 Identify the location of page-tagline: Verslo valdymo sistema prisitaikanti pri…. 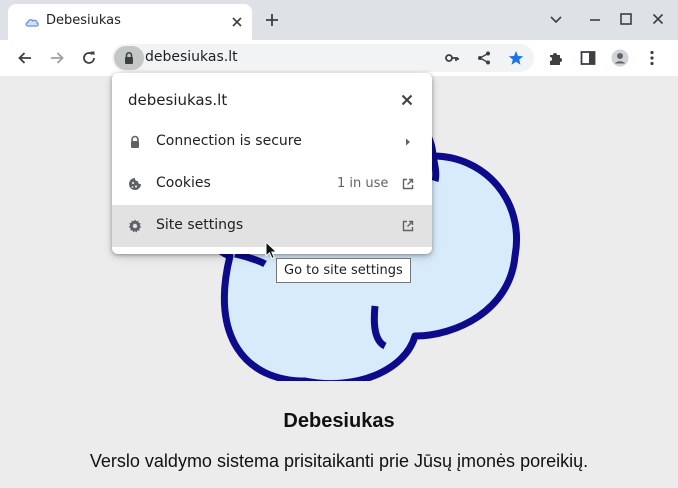
(339, 461).